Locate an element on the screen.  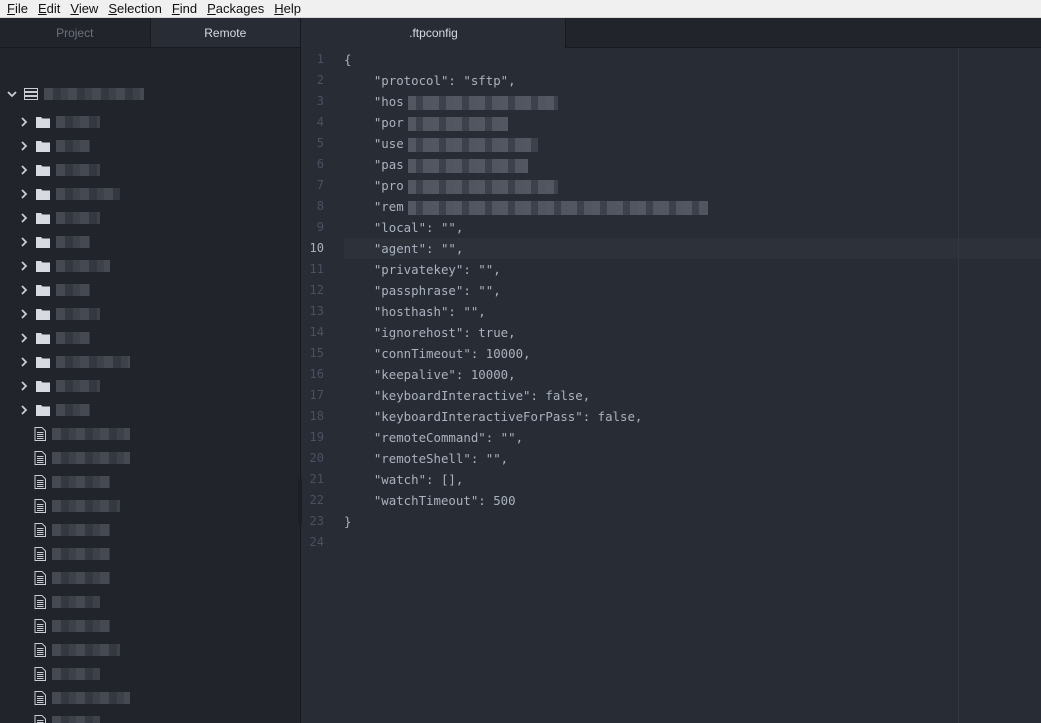
tab-remote: Remote is located at coordinates (224, 32).